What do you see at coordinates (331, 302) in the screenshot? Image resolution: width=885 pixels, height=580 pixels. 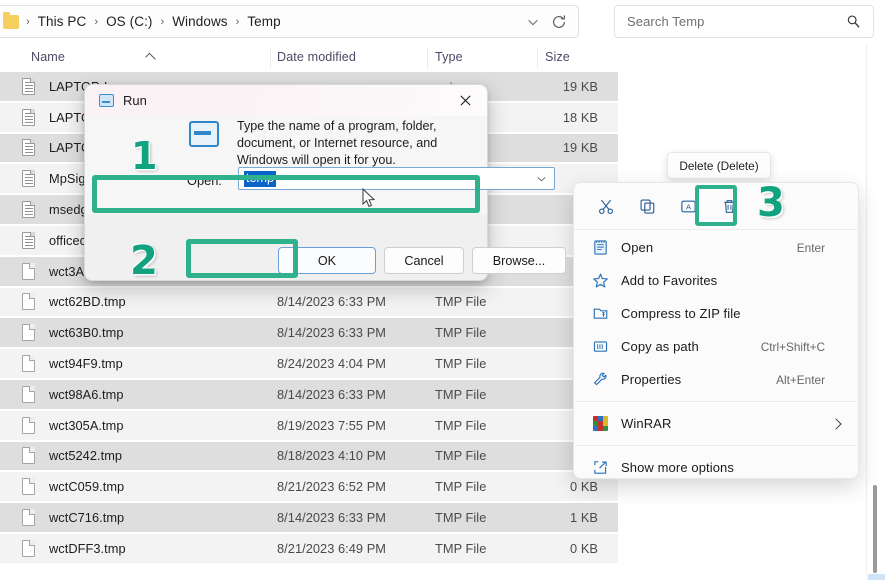 I see `cell-date-modified: 8/14/2023 6:33 PM` at bounding box center [331, 302].